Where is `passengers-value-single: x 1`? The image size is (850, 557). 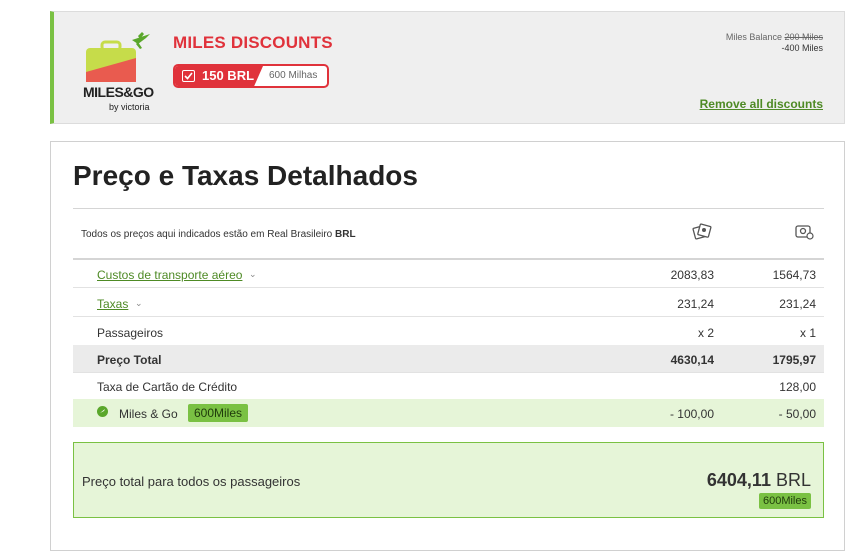
passengers-value-single: x 1 is located at coordinates (807, 333).